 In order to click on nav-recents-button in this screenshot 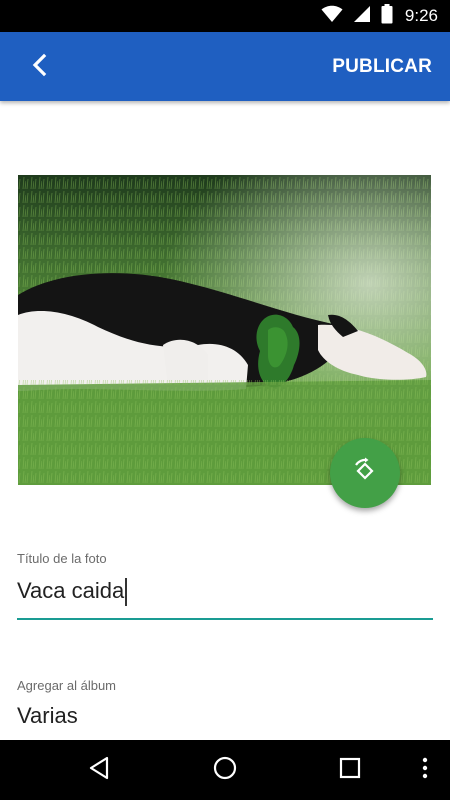, I will do `click(350, 770)`.